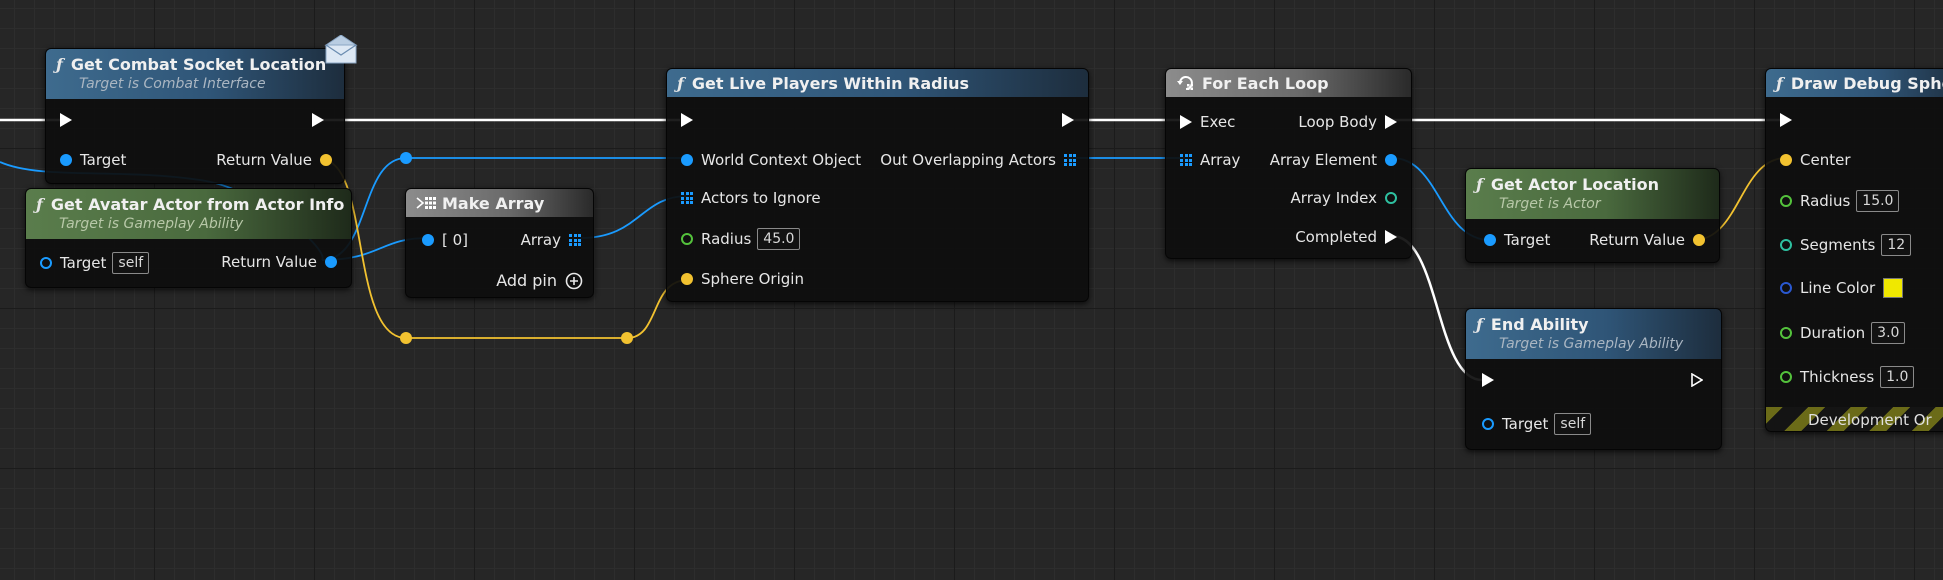  I want to click on pin-world-context-object: World Context Object, so click(771, 160).